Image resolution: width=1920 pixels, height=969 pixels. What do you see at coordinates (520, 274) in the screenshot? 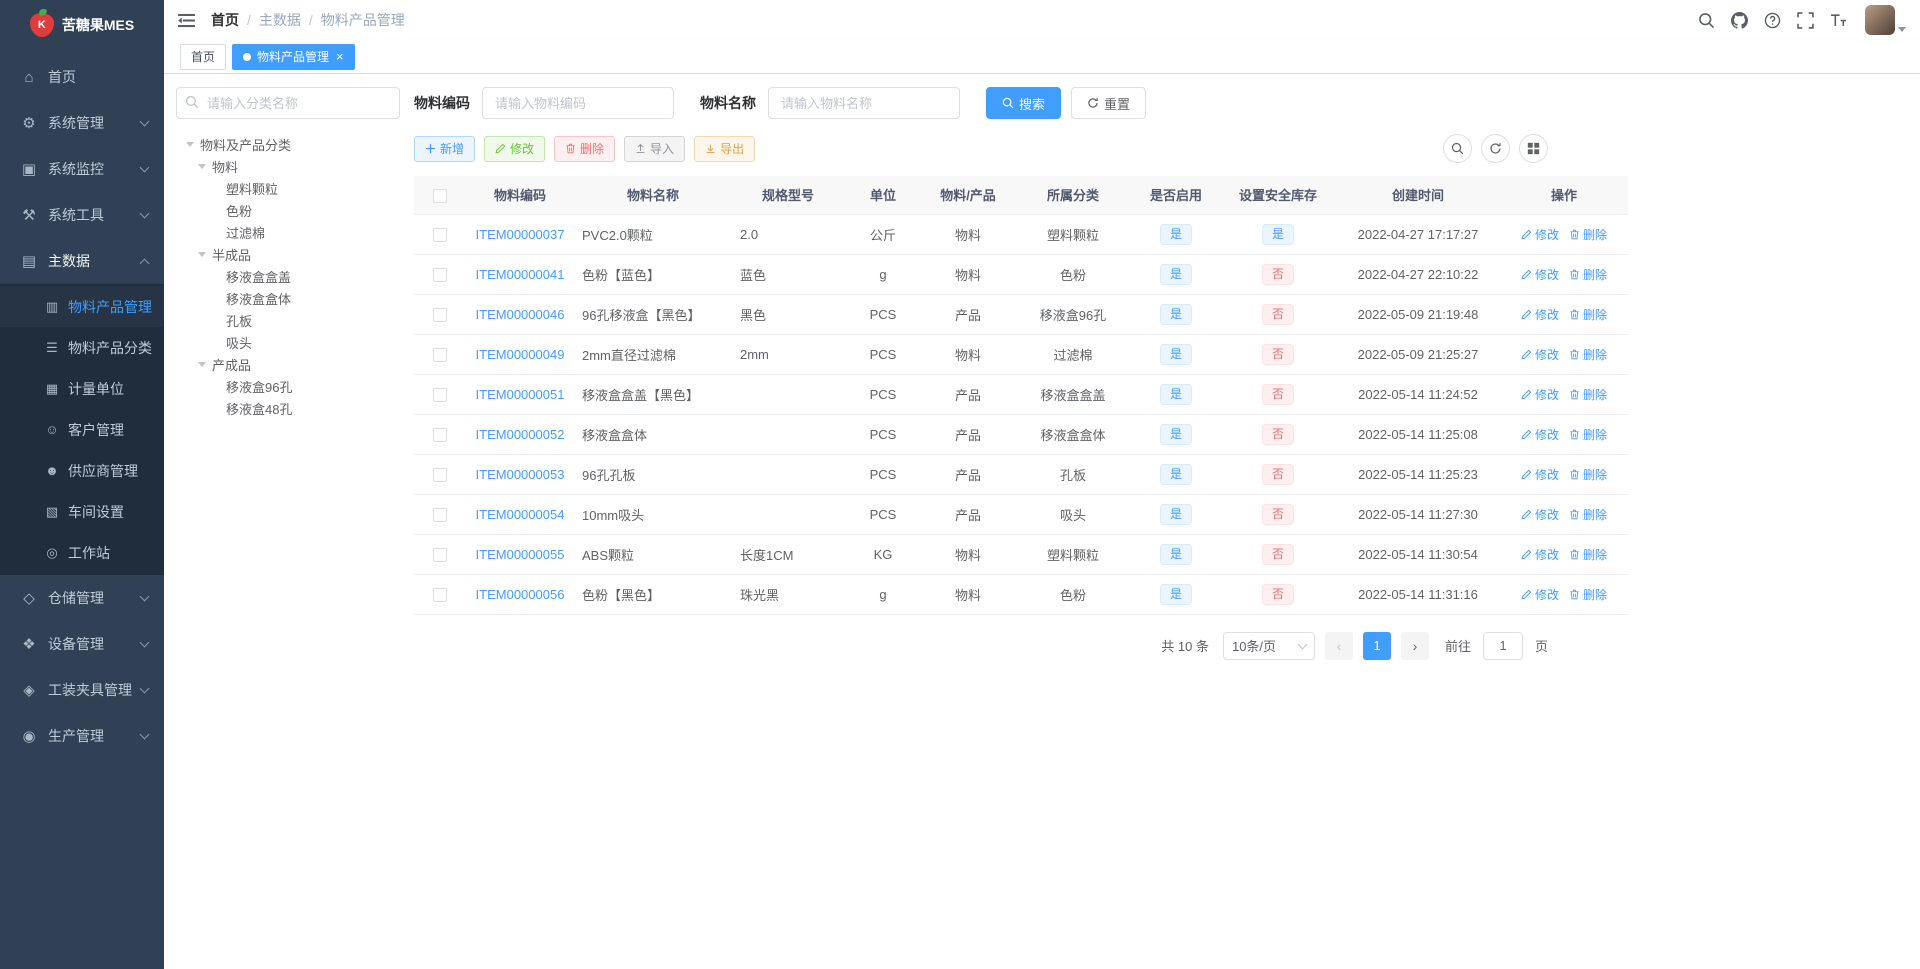
I see `material-code-link: ITEM00000041` at bounding box center [520, 274].